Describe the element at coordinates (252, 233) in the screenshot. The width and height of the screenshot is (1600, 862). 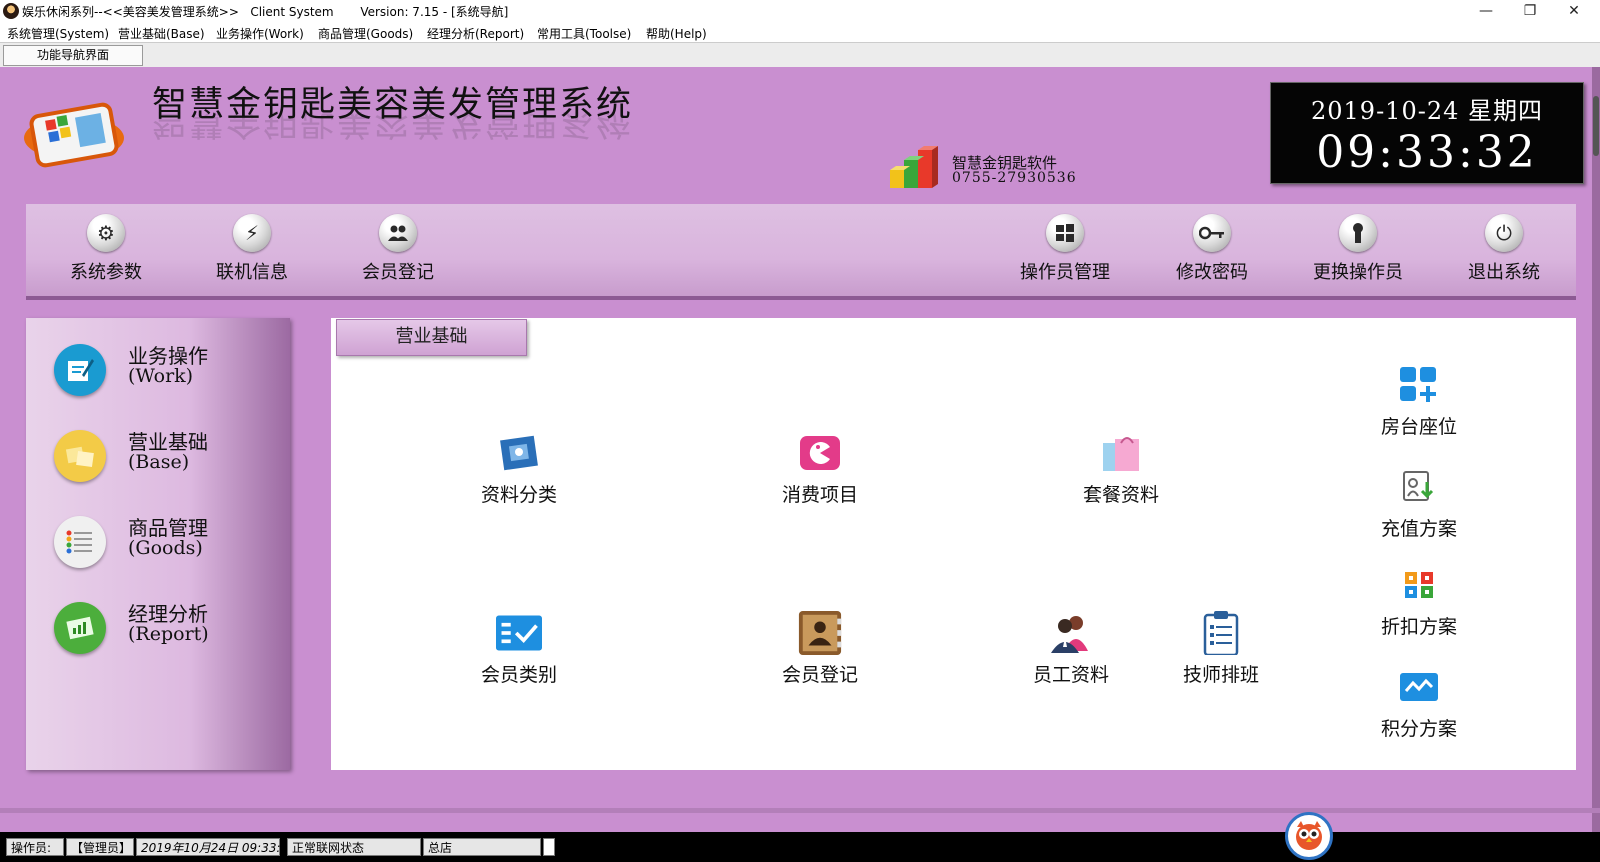
I see `lightning-icon: ⚡` at that location.